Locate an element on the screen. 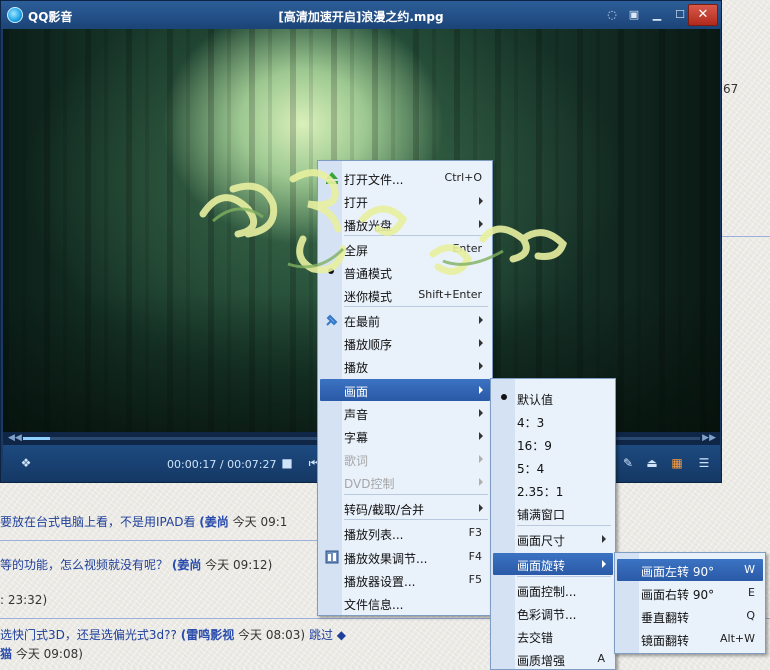  menu-item-label: 画面右转 90° is located at coordinates (678, 595).